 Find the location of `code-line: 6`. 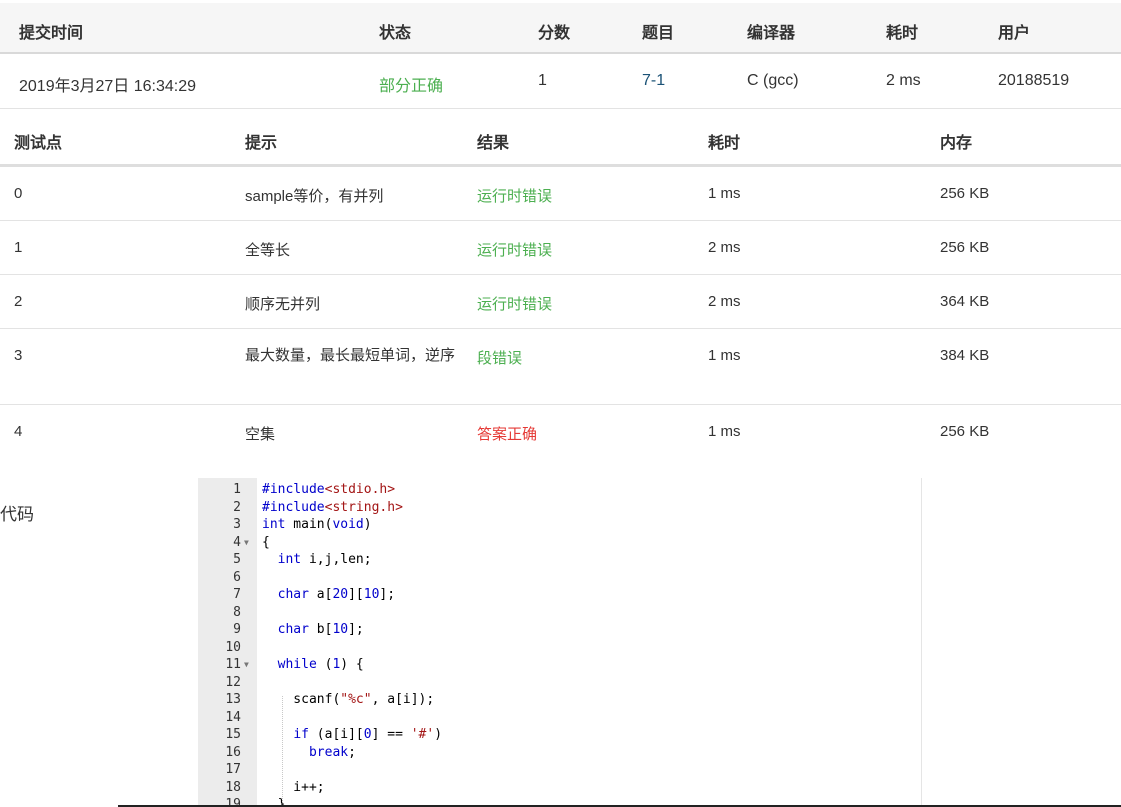

code-line: 6 is located at coordinates (559, 578).